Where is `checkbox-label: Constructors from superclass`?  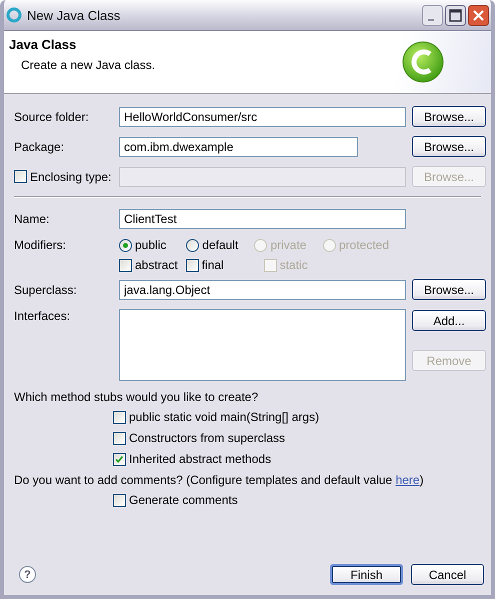 checkbox-label: Constructors from superclass is located at coordinates (207, 438).